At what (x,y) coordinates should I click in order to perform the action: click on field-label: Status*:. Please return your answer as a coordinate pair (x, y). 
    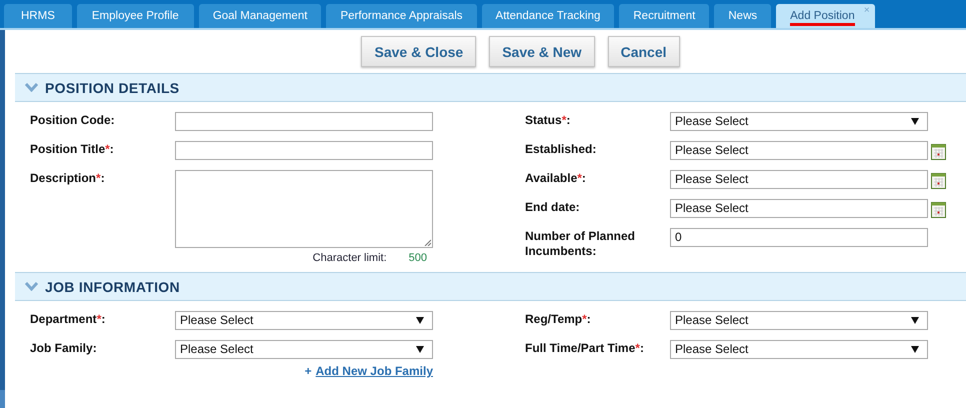
    Looking at the image, I should click on (548, 120).